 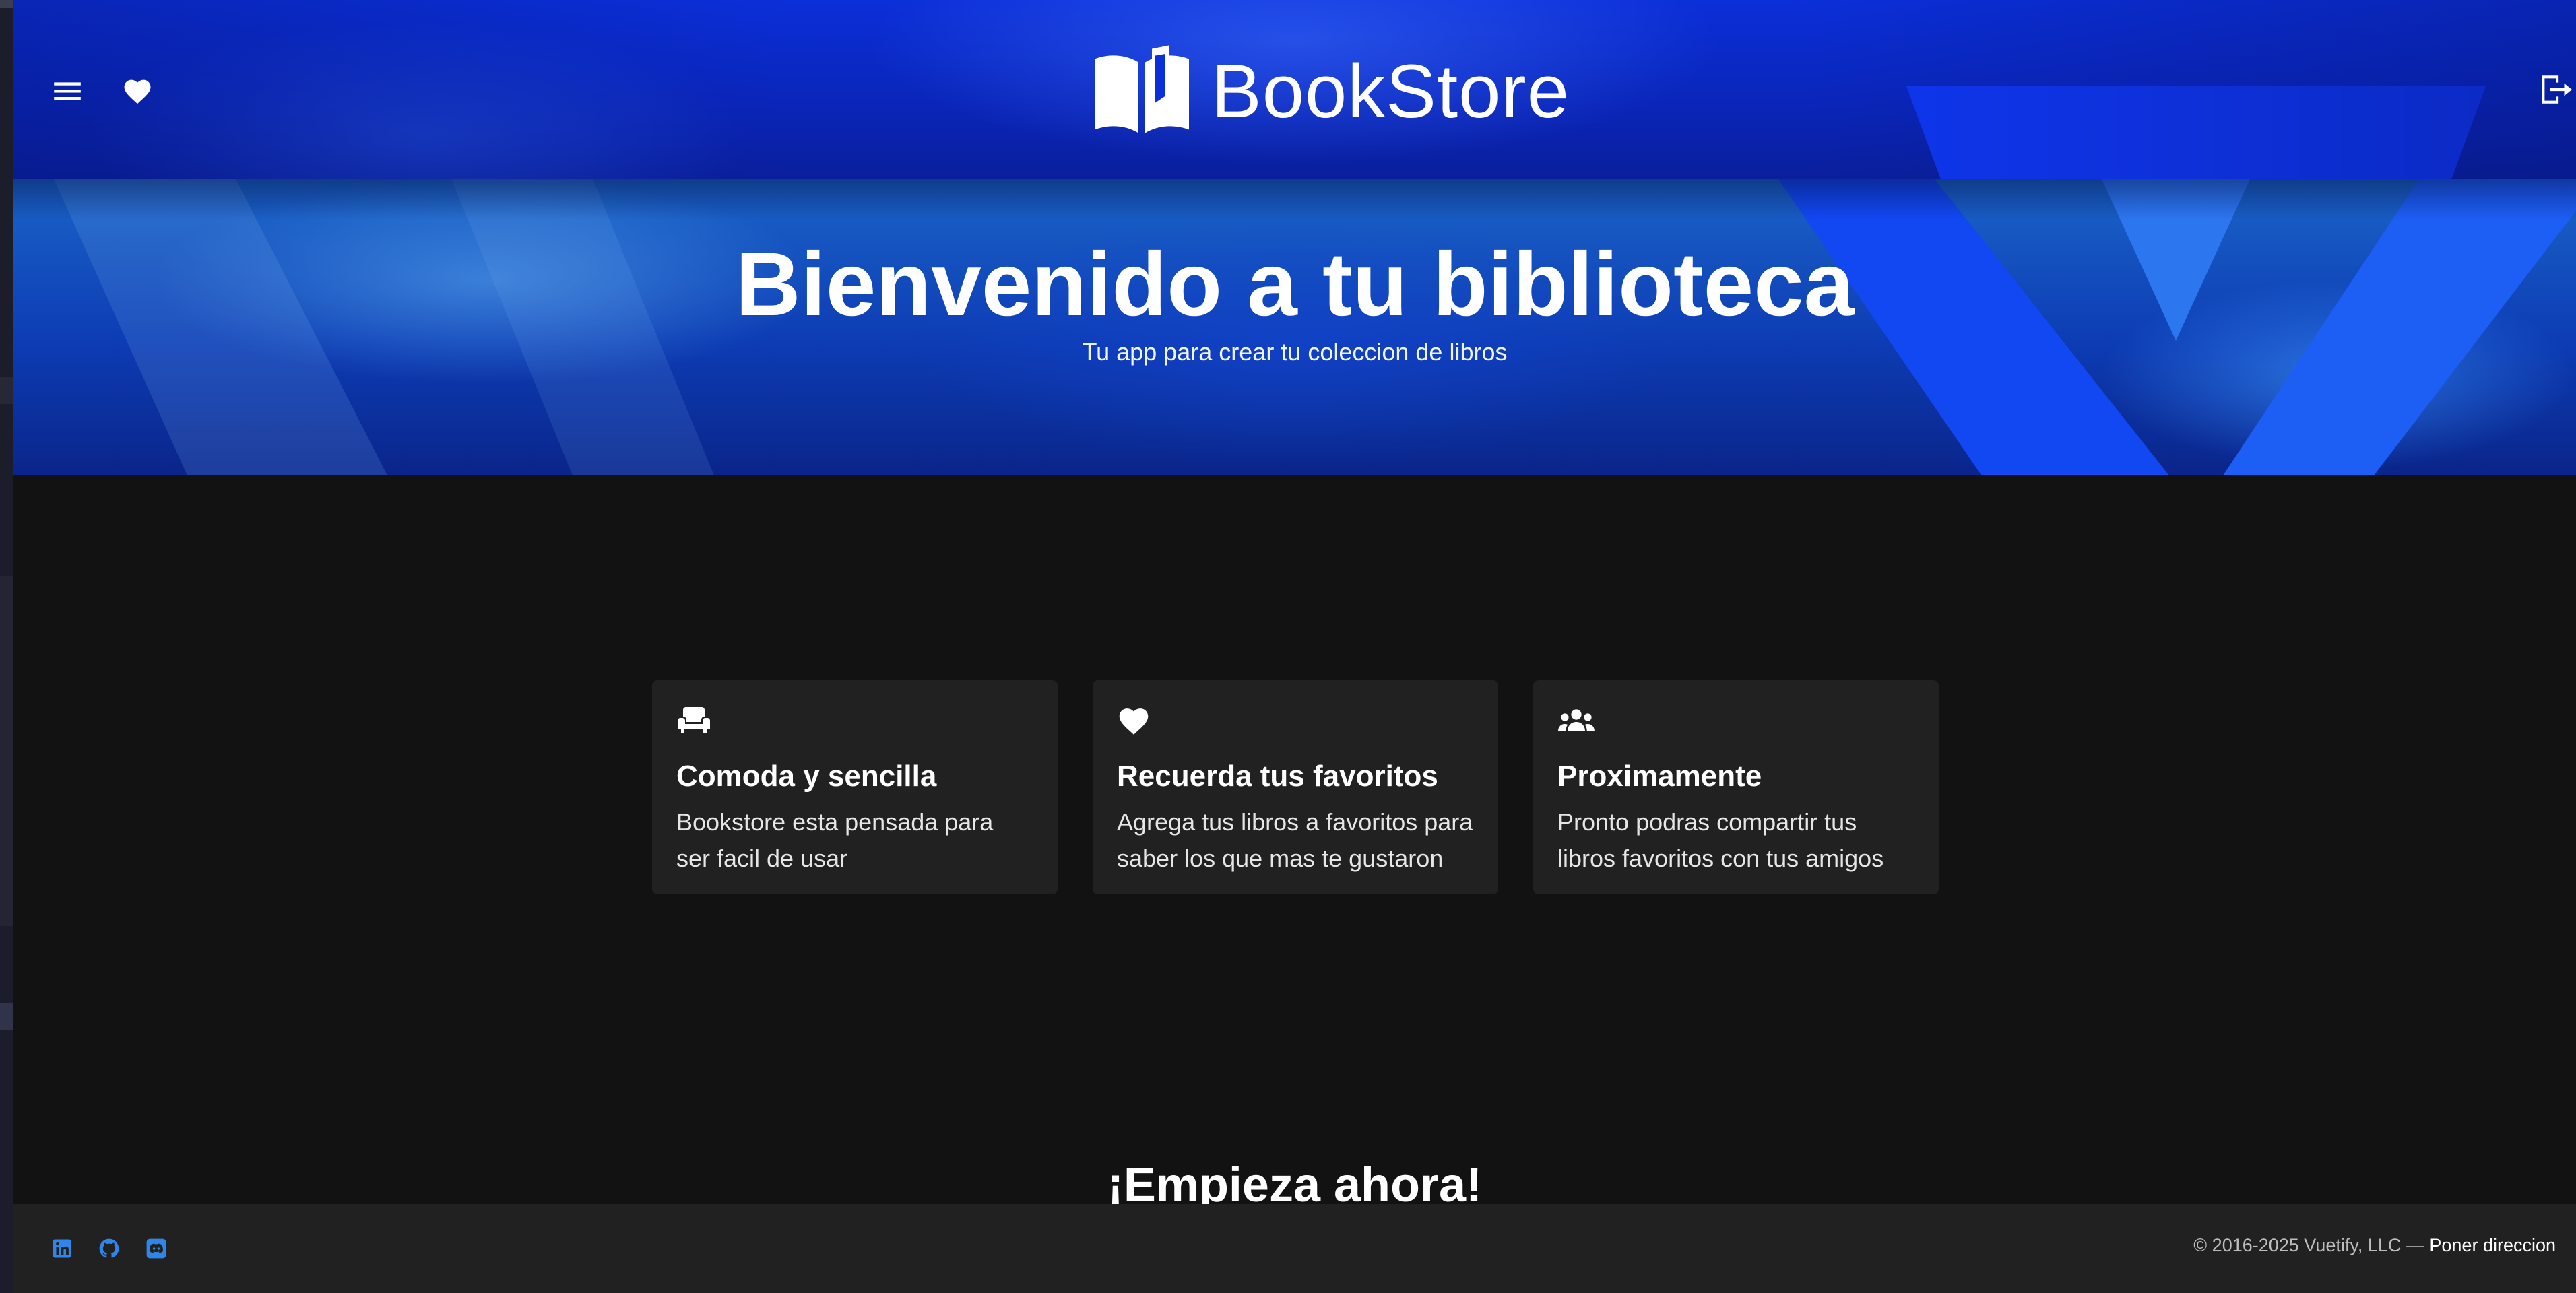 I want to click on discord-icon, so click(x=156, y=1248).